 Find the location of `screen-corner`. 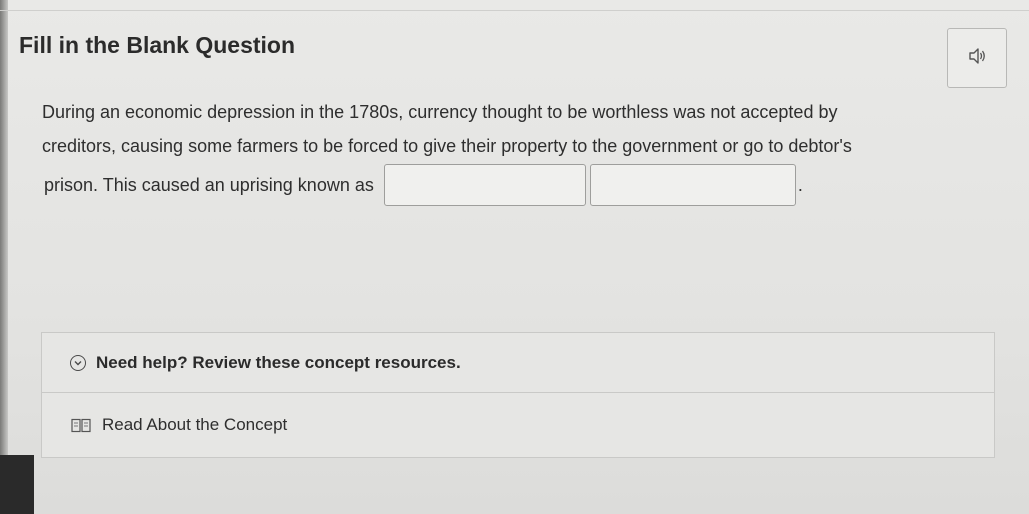

screen-corner is located at coordinates (17, 484).